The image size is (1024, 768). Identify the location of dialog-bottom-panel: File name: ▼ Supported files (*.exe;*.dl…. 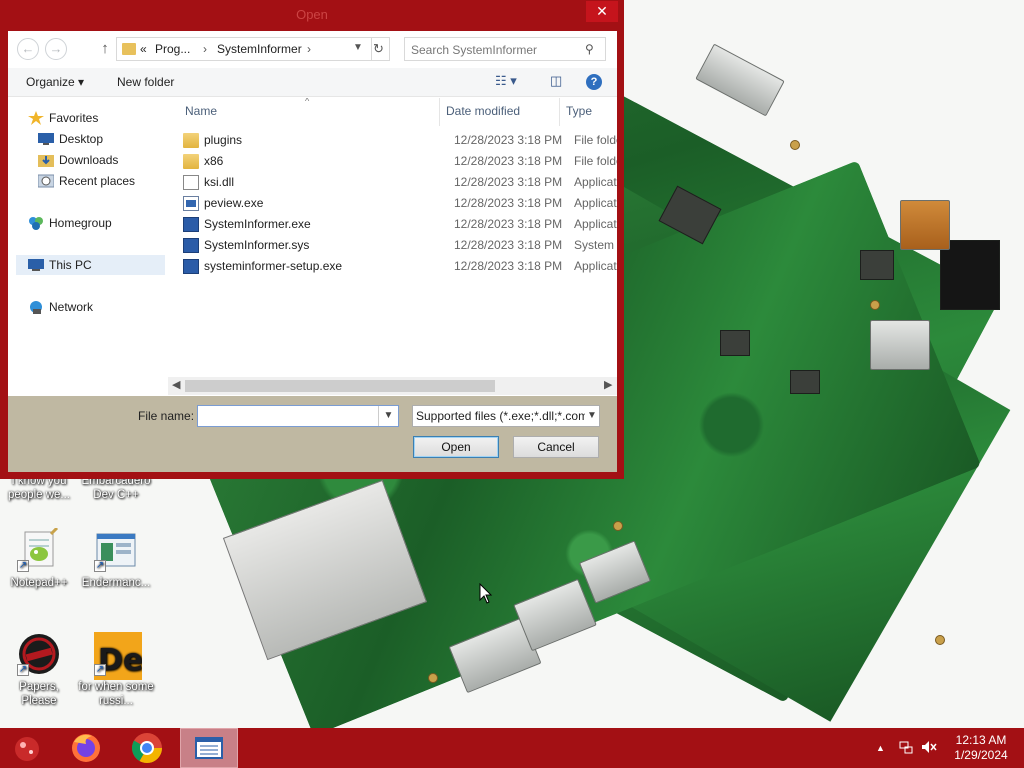
(312, 434).